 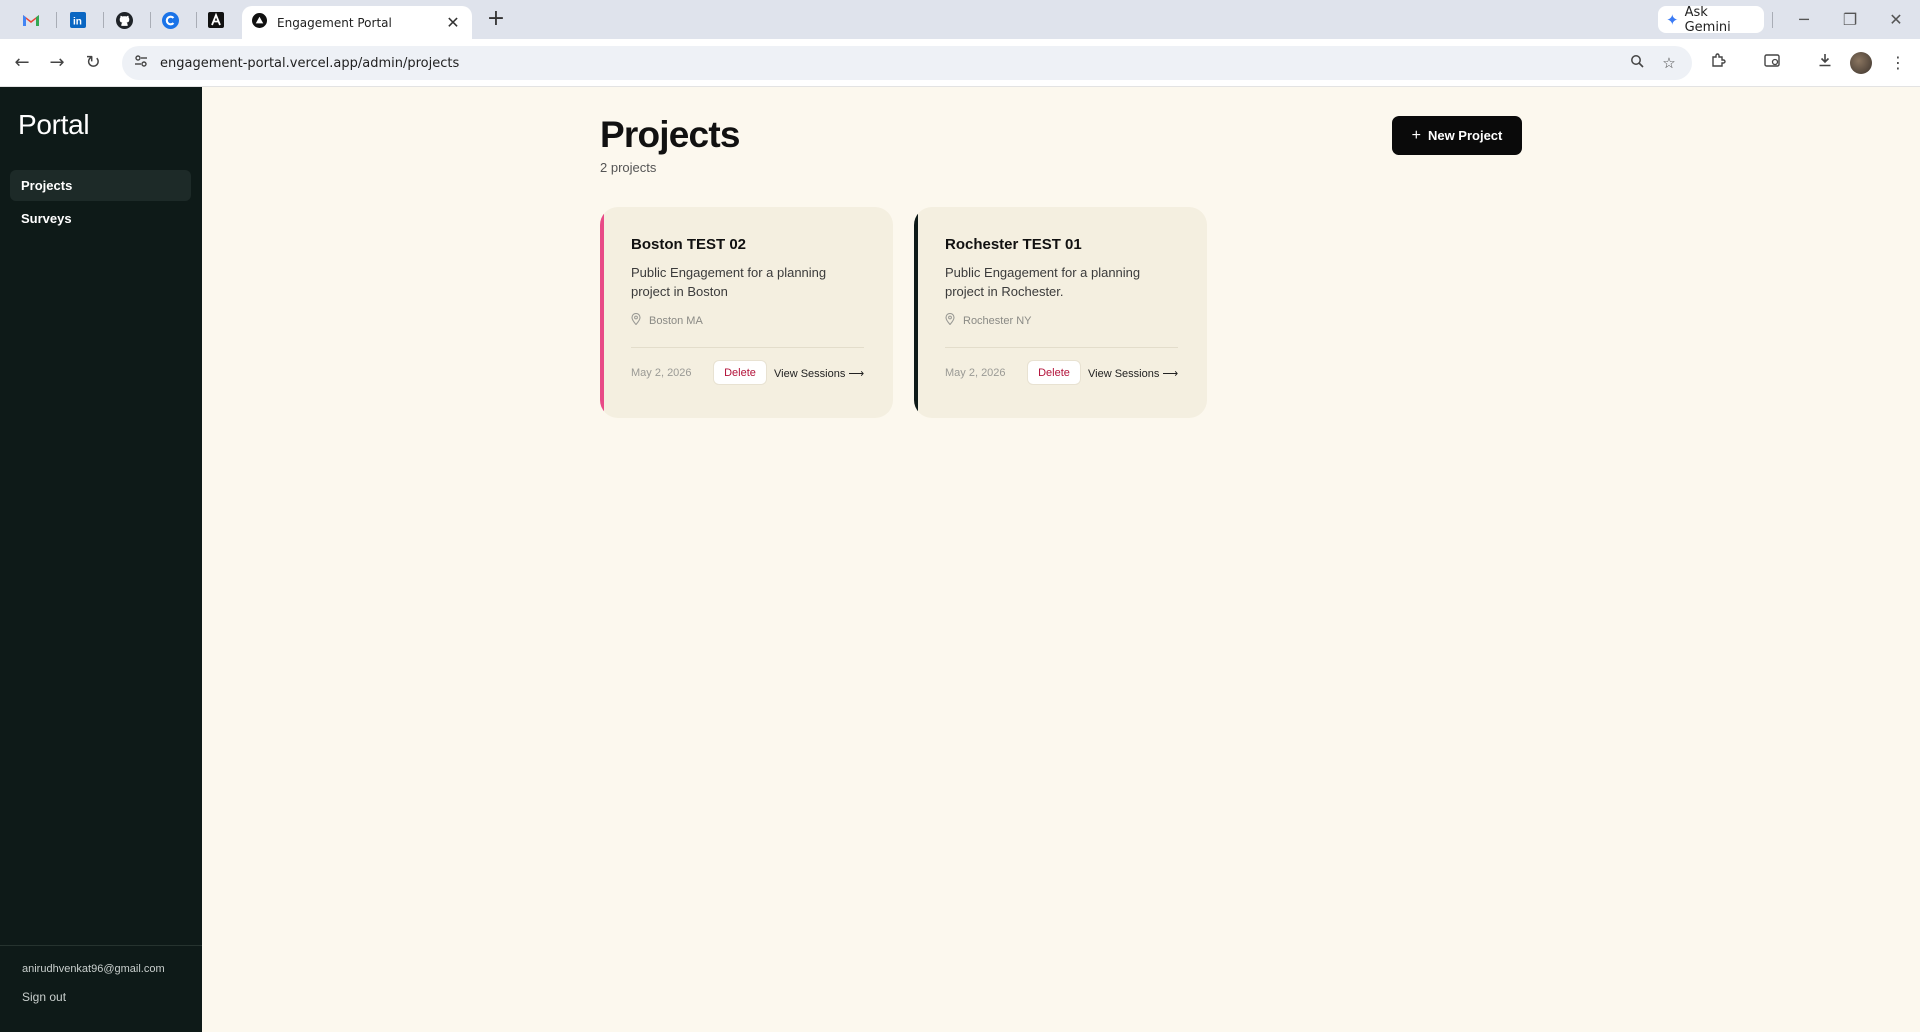 I want to click on user-email: anirudhvenkat96@gmail.com, so click(x=93, y=969).